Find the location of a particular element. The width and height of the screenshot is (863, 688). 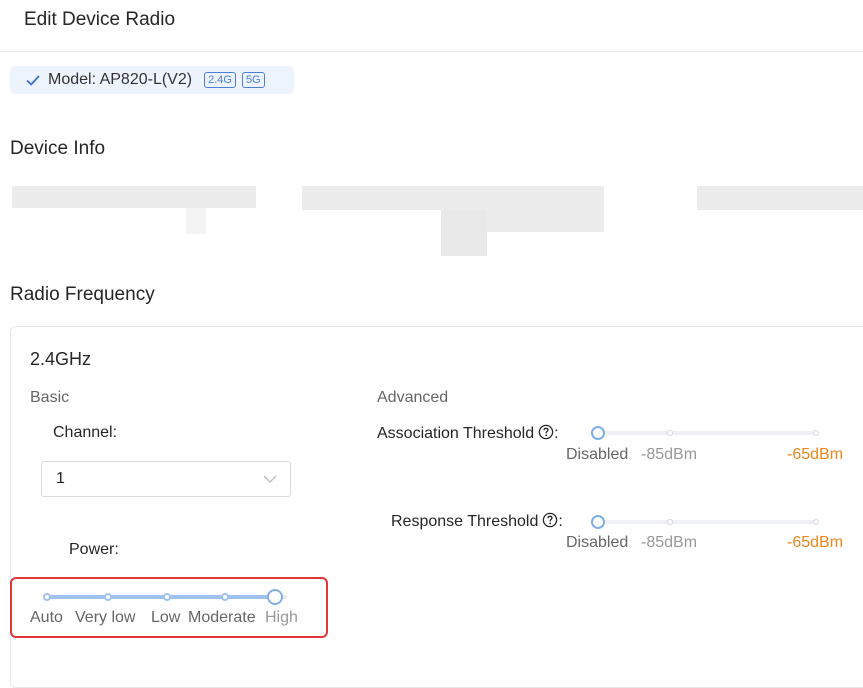

band-badge-5g: 5G is located at coordinates (253, 80).